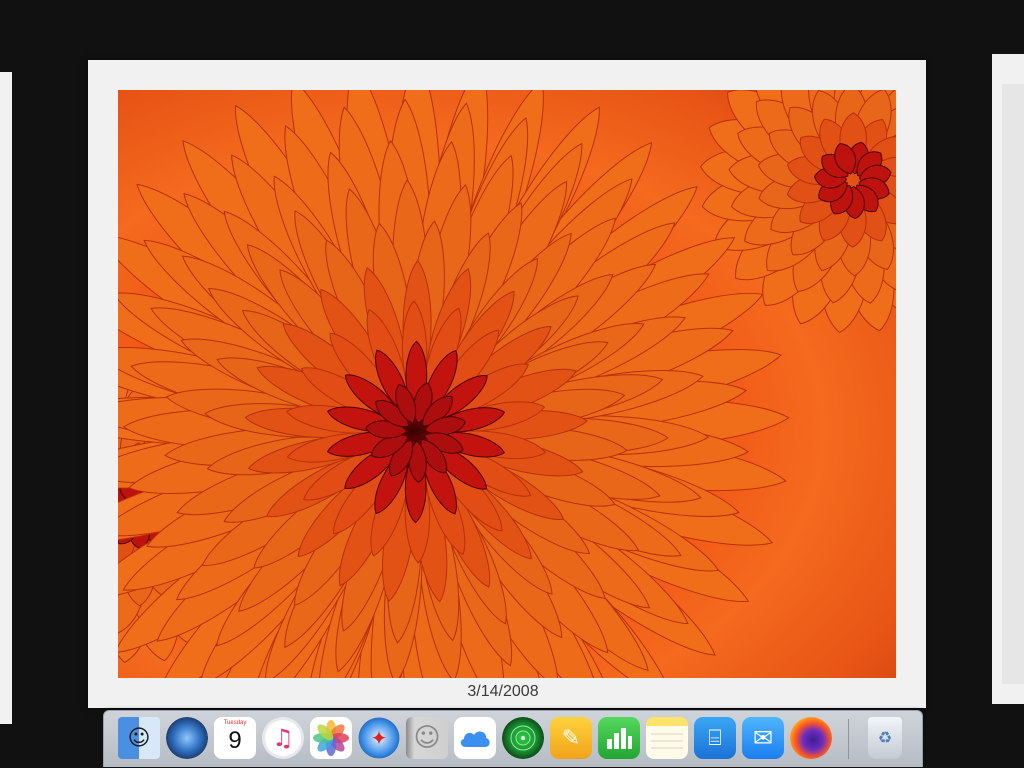  What do you see at coordinates (848, 739) in the screenshot?
I see `dock-separator` at bounding box center [848, 739].